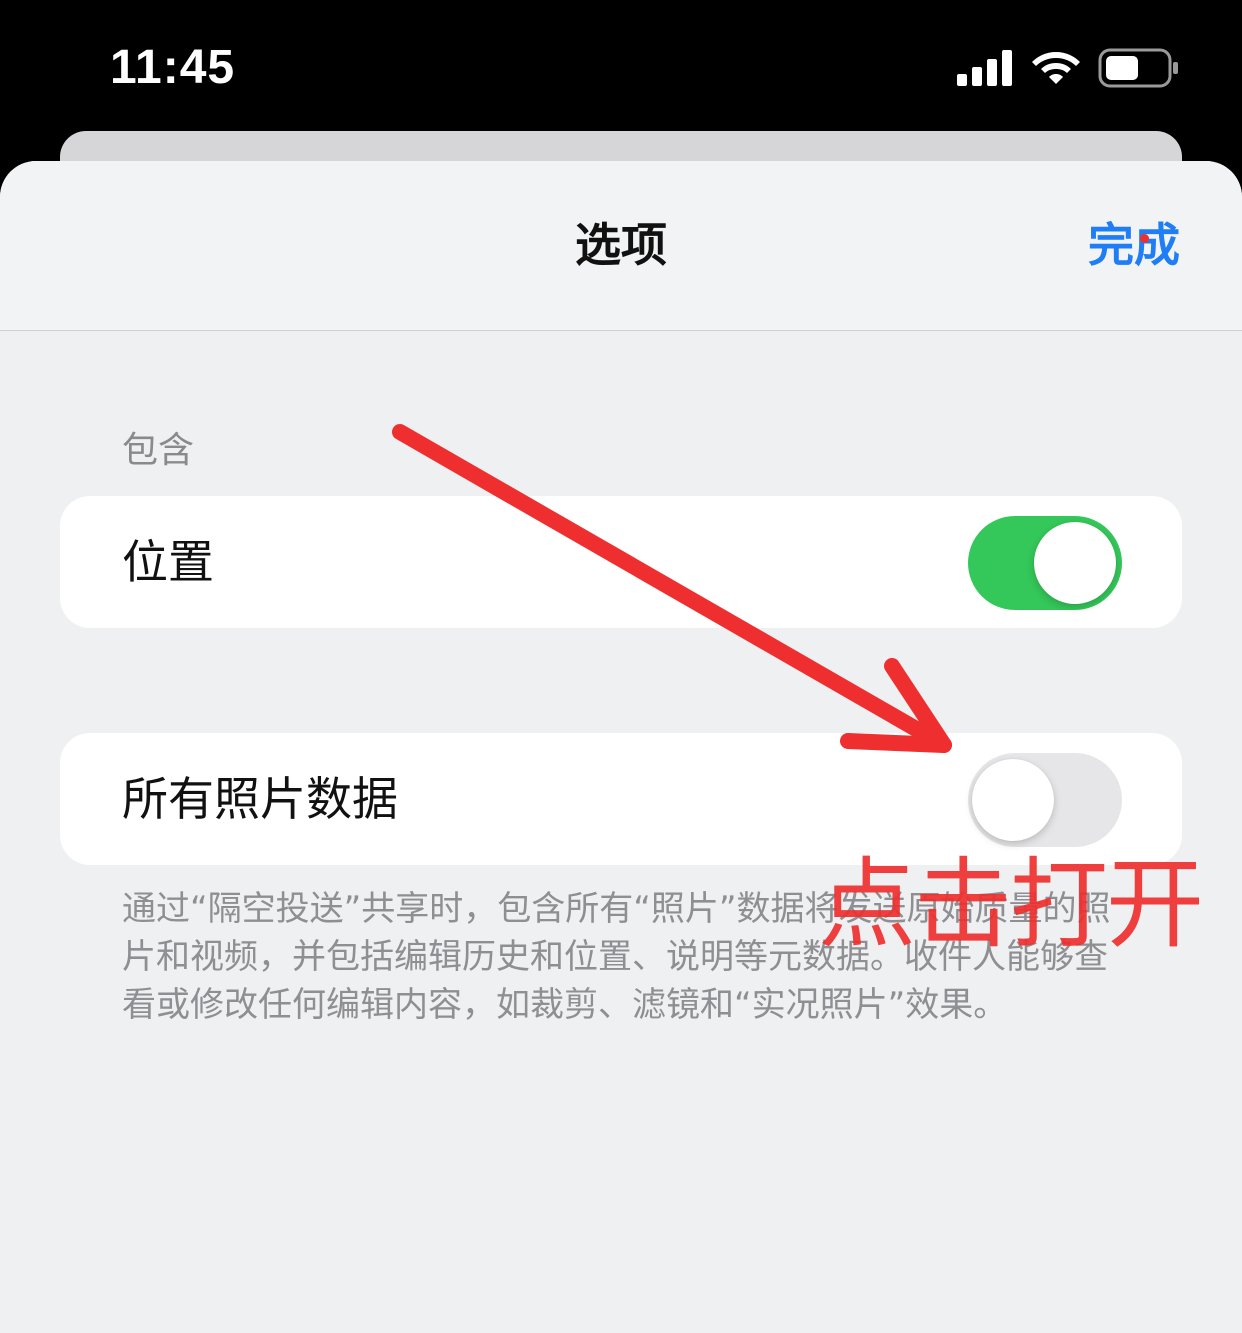 Image resolution: width=1242 pixels, height=1333 pixels. Describe the element at coordinates (621, 66) in the screenshot. I see `status-bar: 11:45` at that location.